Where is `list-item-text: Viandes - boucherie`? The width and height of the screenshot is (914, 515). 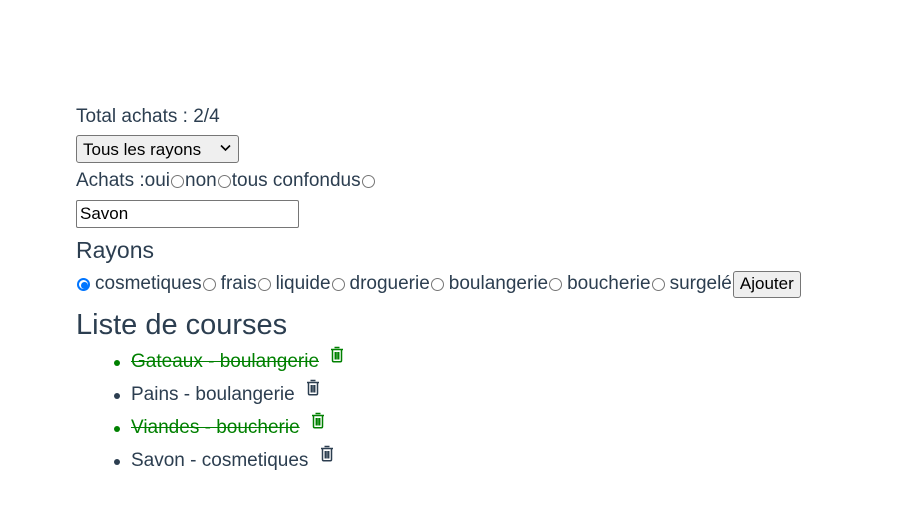 list-item-text: Viandes - boucherie is located at coordinates (215, 427).